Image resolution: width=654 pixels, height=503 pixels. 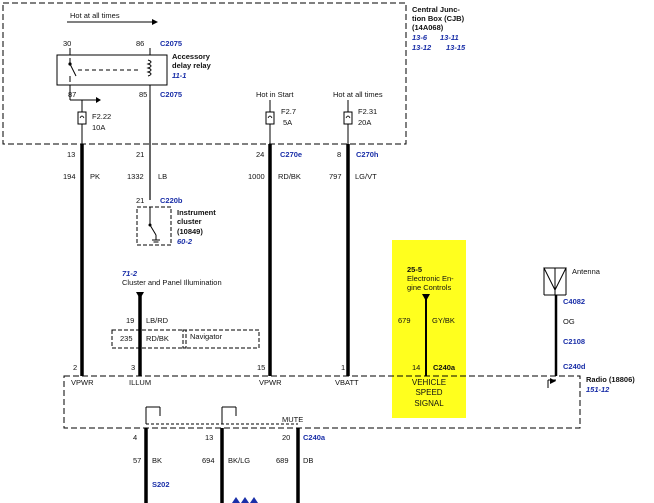 What do you see at coordinates (416, 367) in the screenshot?
I see `vss-pin: 14` at bounding box center [416, 367].